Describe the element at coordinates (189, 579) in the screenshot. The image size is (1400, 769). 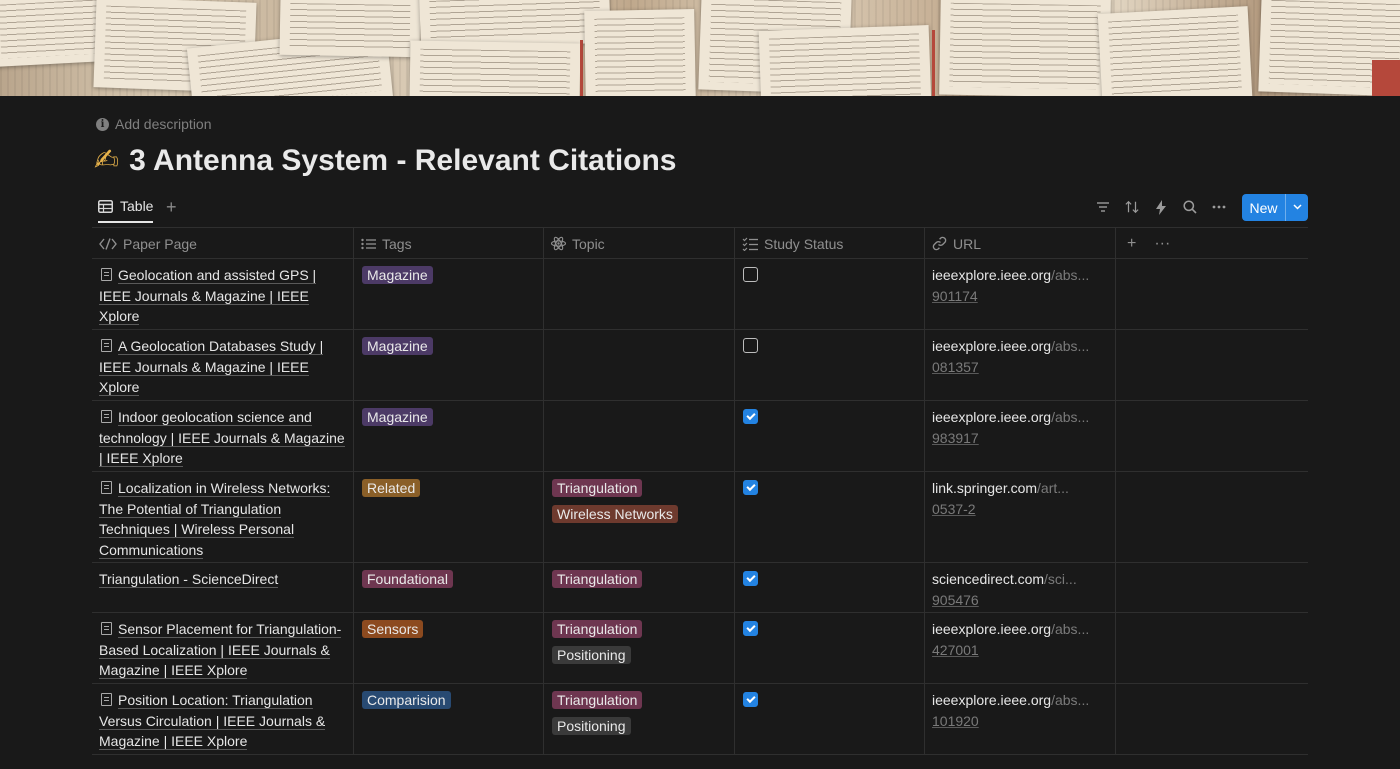
I see `paper-page-link: Triangulation - ScienceDirect` at that location.